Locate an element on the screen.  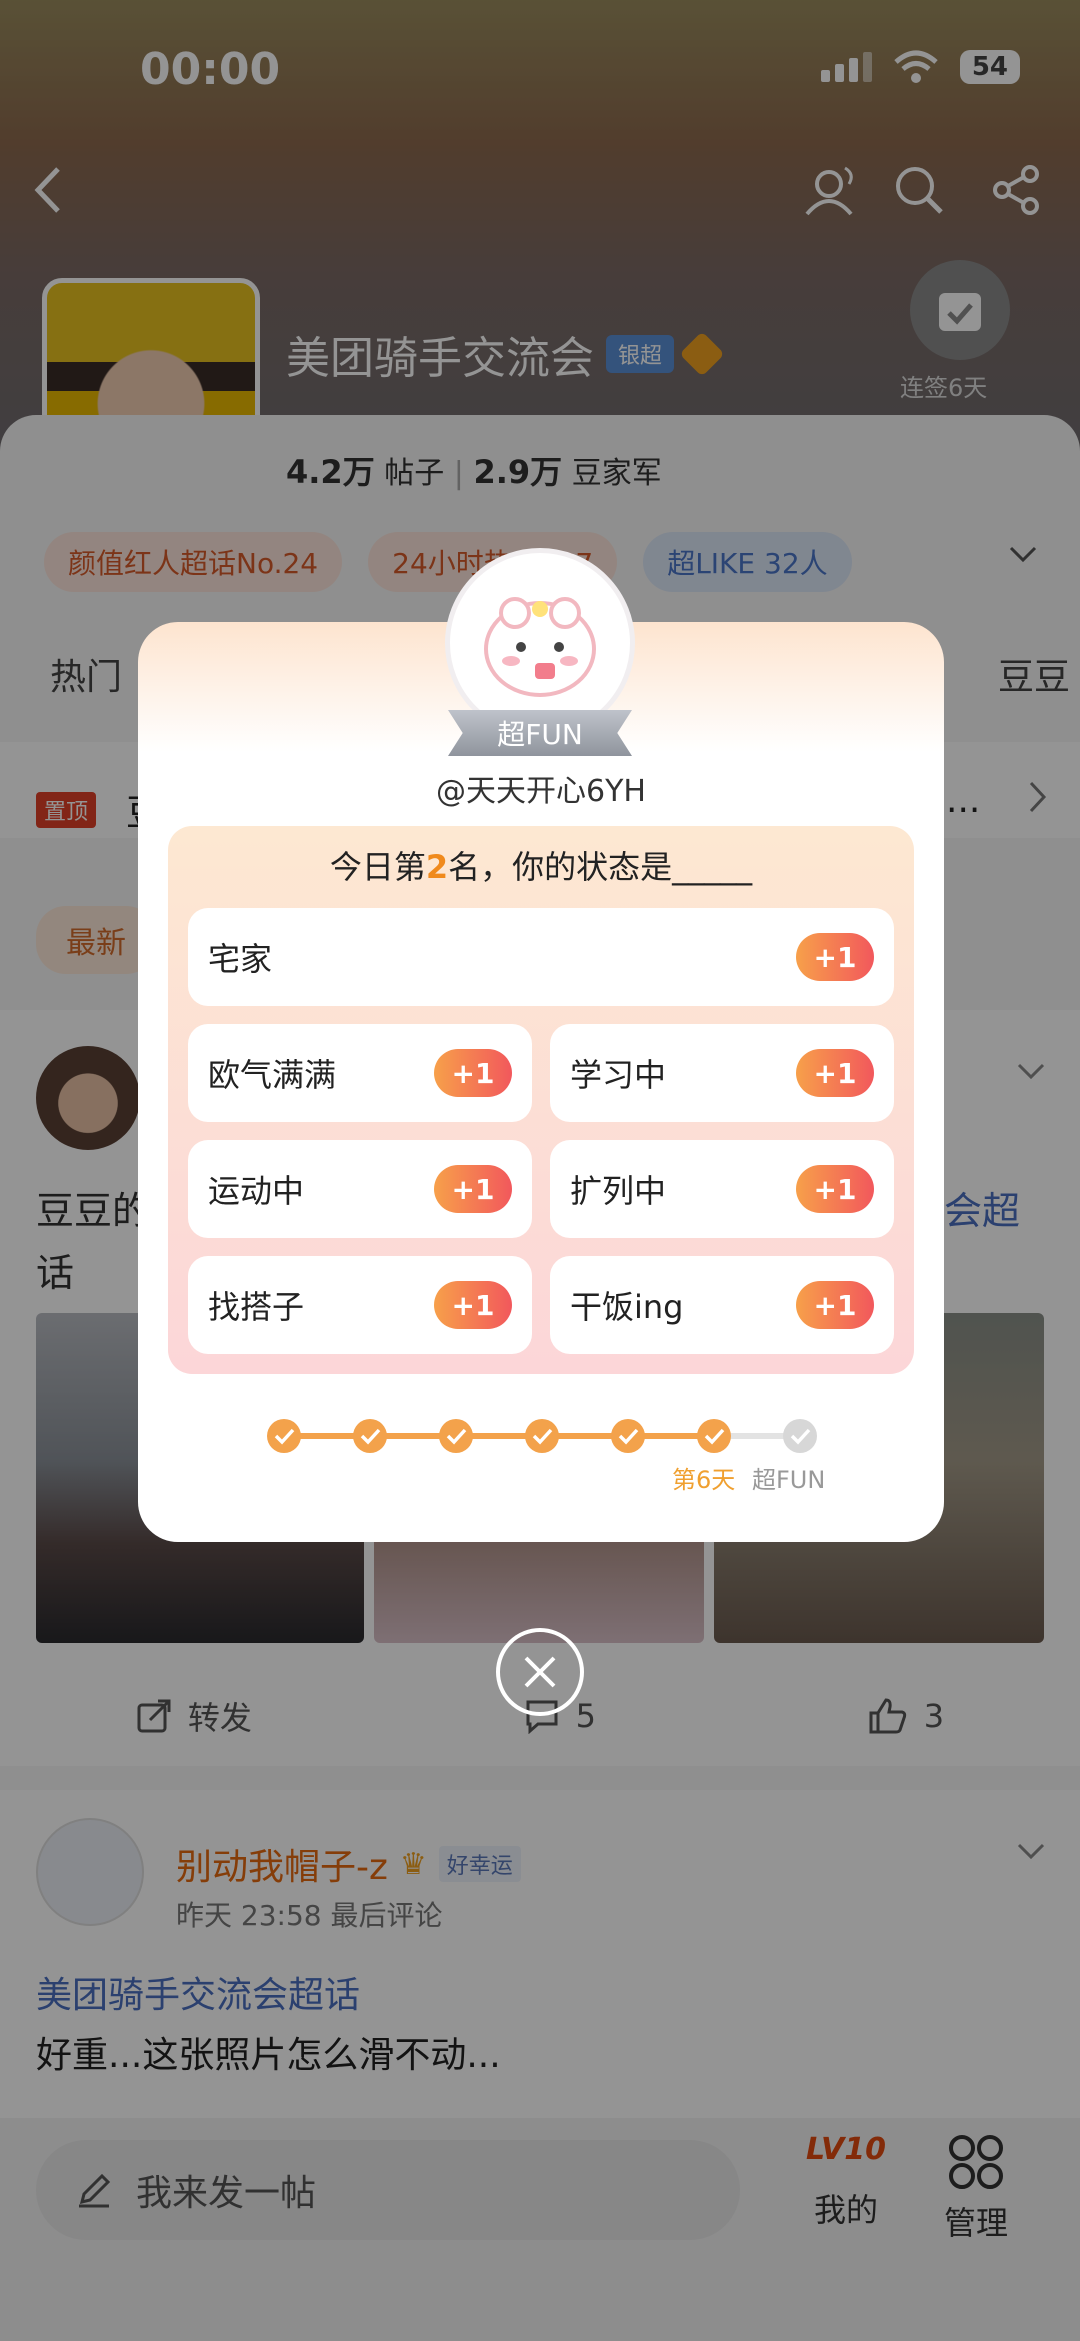
checkin-progress is located at coordinates (542, 1436).